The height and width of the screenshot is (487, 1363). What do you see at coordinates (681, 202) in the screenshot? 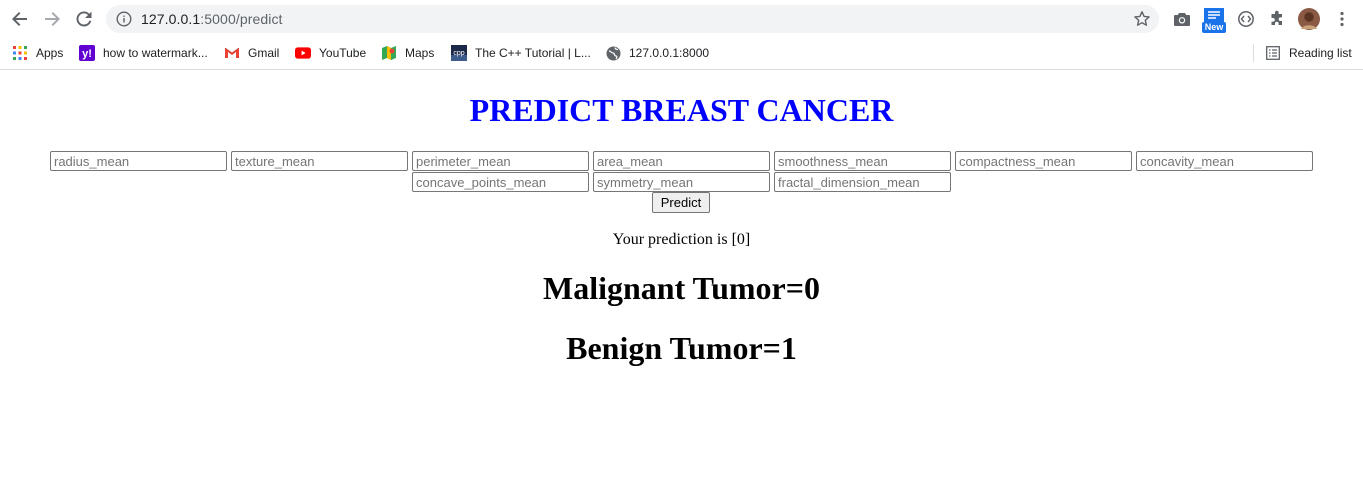
I see `predict-button: Predict` at bounding box center [681, 202].